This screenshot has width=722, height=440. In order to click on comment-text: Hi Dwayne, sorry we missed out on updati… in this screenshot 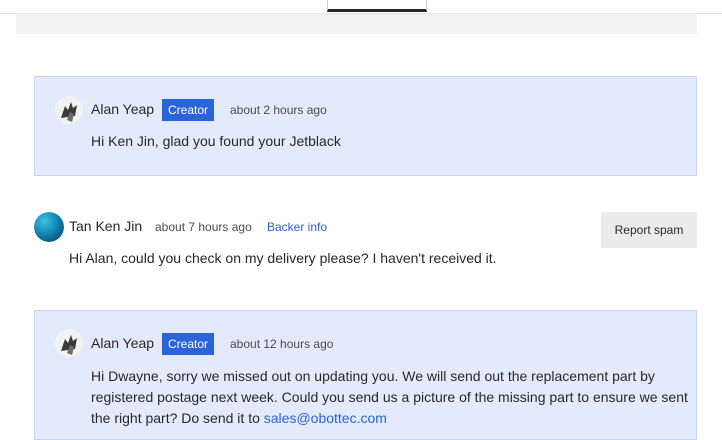, I will do `click(391, 397)`.